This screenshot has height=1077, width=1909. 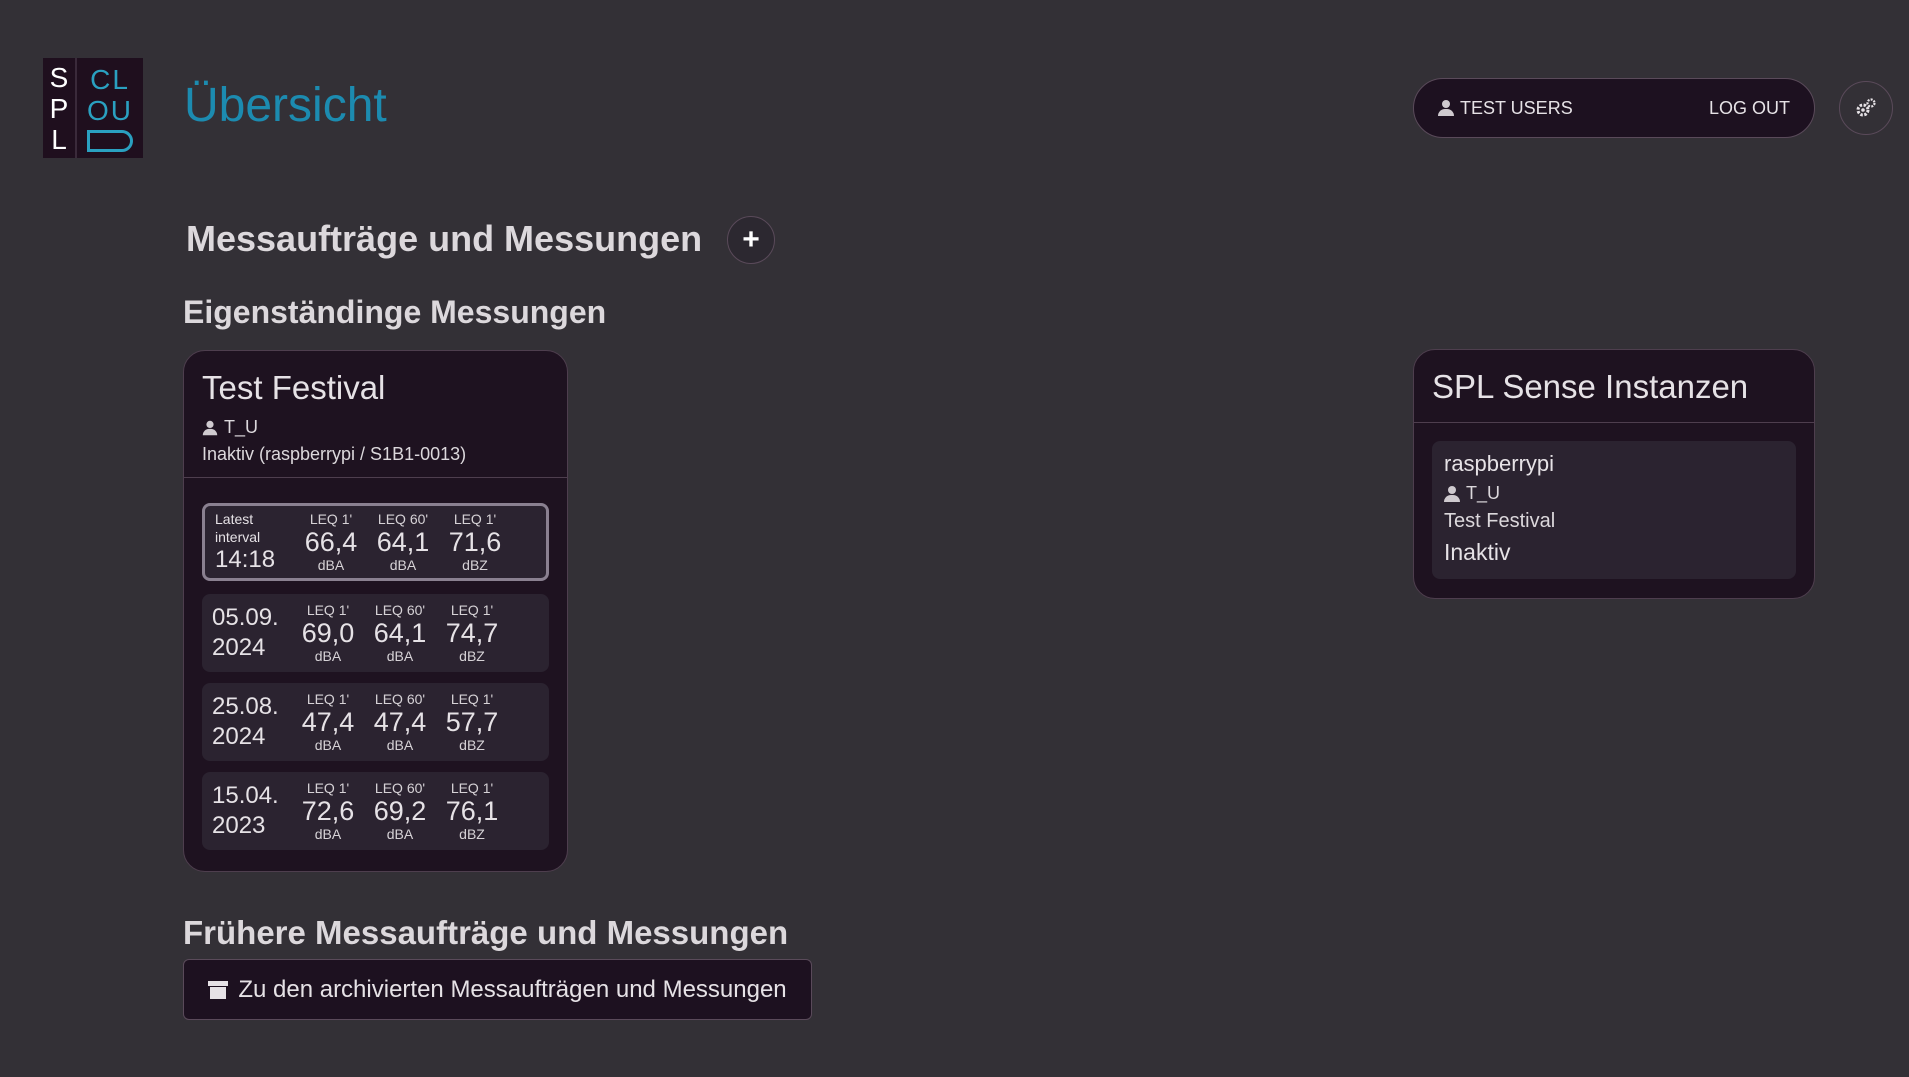 What do you see at coordinates (395, 312) in the screenshot?
I see `standalone-measurements-title: Eigenständinge Messungen` at bounding box center [395, 312].